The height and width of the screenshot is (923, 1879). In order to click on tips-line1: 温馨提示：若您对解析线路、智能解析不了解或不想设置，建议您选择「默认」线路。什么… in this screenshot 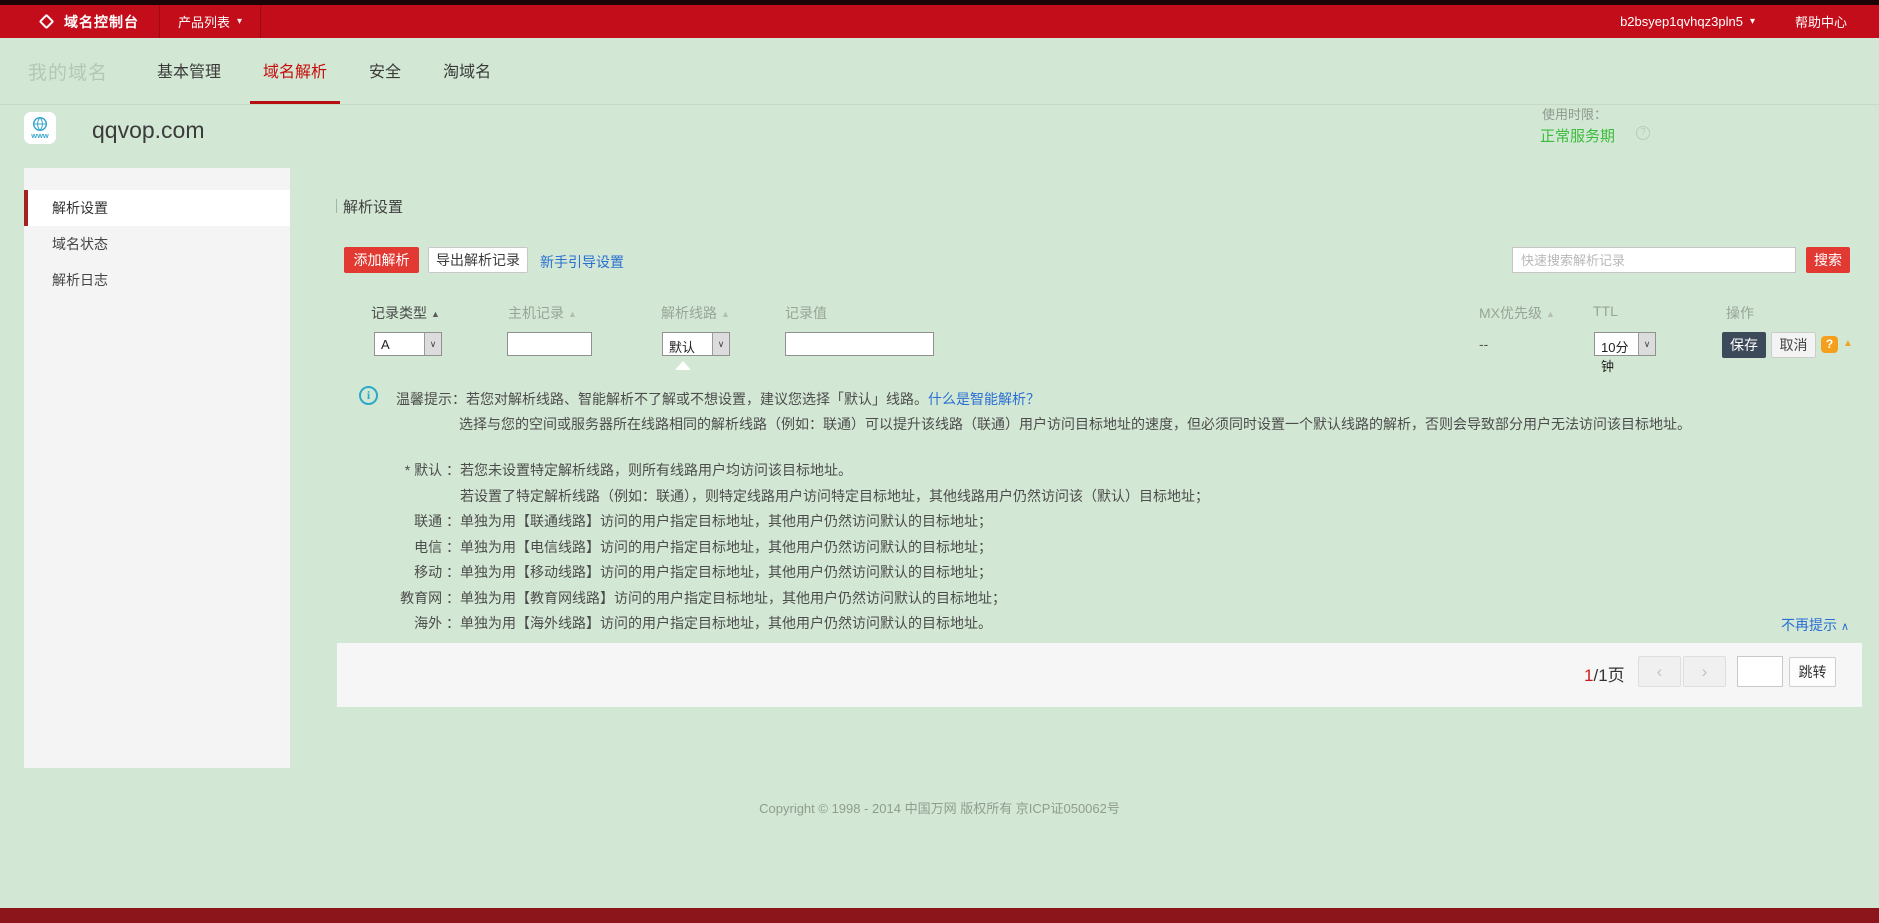, I will do `click(718, 399)`.